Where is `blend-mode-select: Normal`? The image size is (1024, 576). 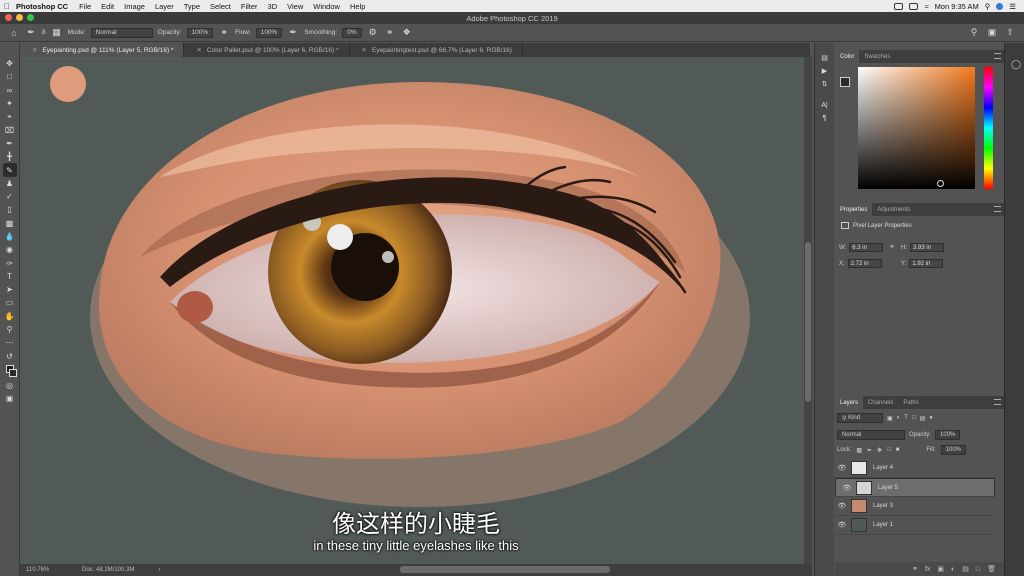
blend-mode-select: Normal is located at coordinates (871, 435).